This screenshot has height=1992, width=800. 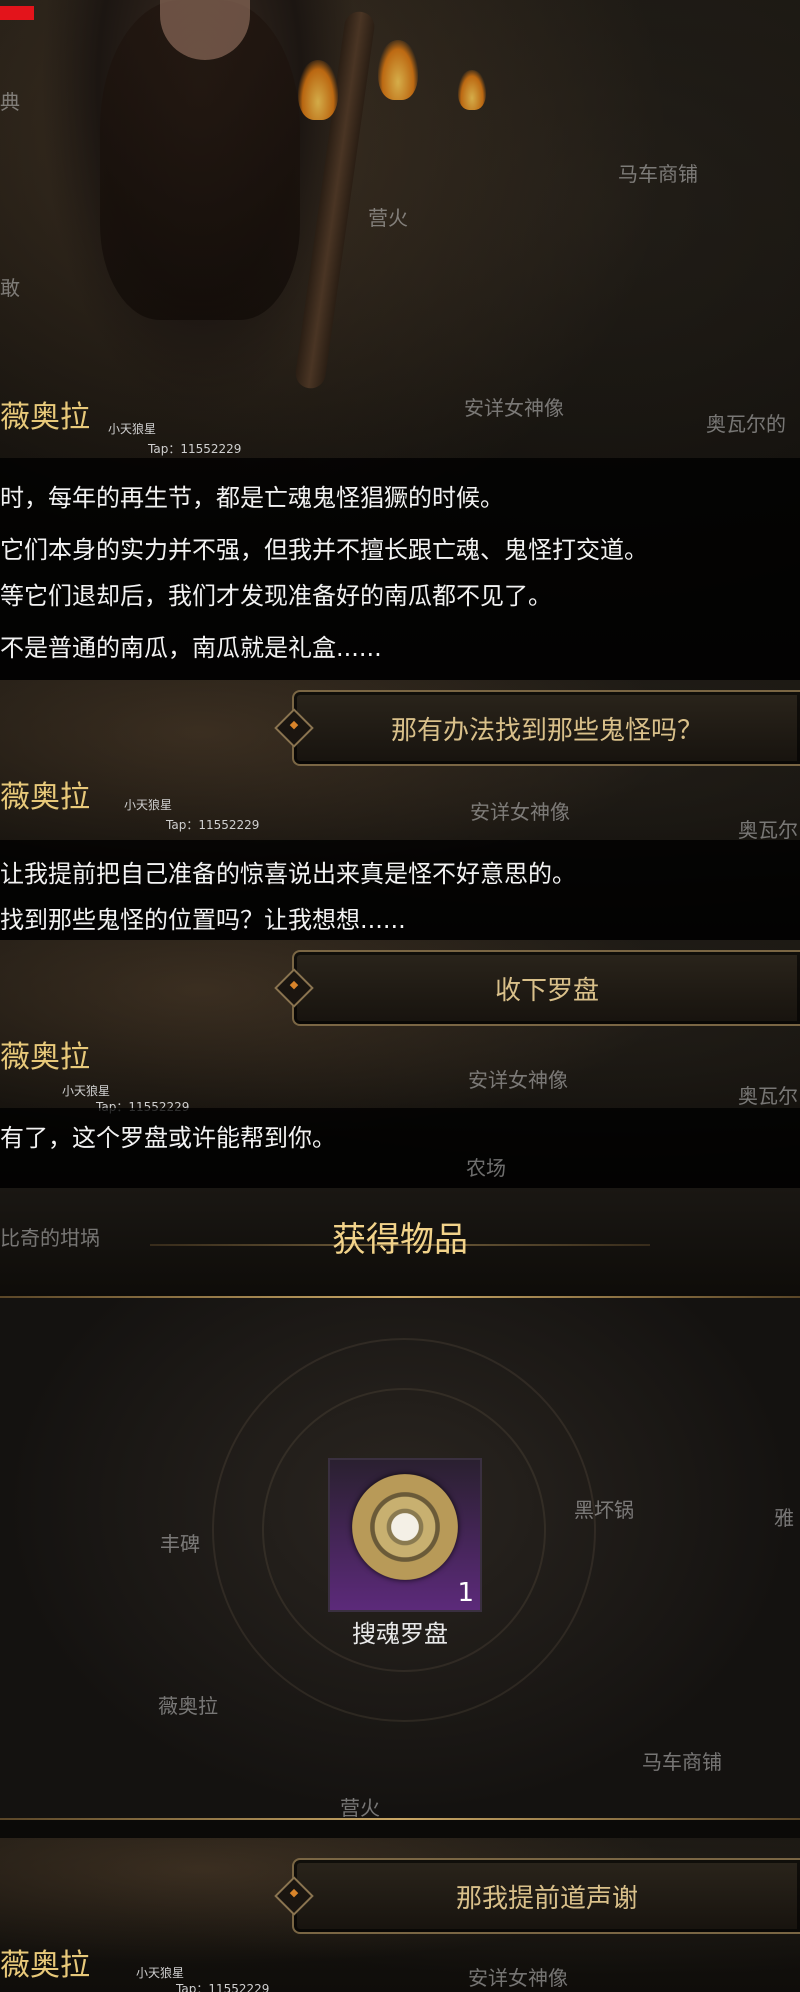 What do you see at coordinates (400, 1240) in the screenshot?
I see `reward-title: 获得物品` at bounding box center [400, 1240].